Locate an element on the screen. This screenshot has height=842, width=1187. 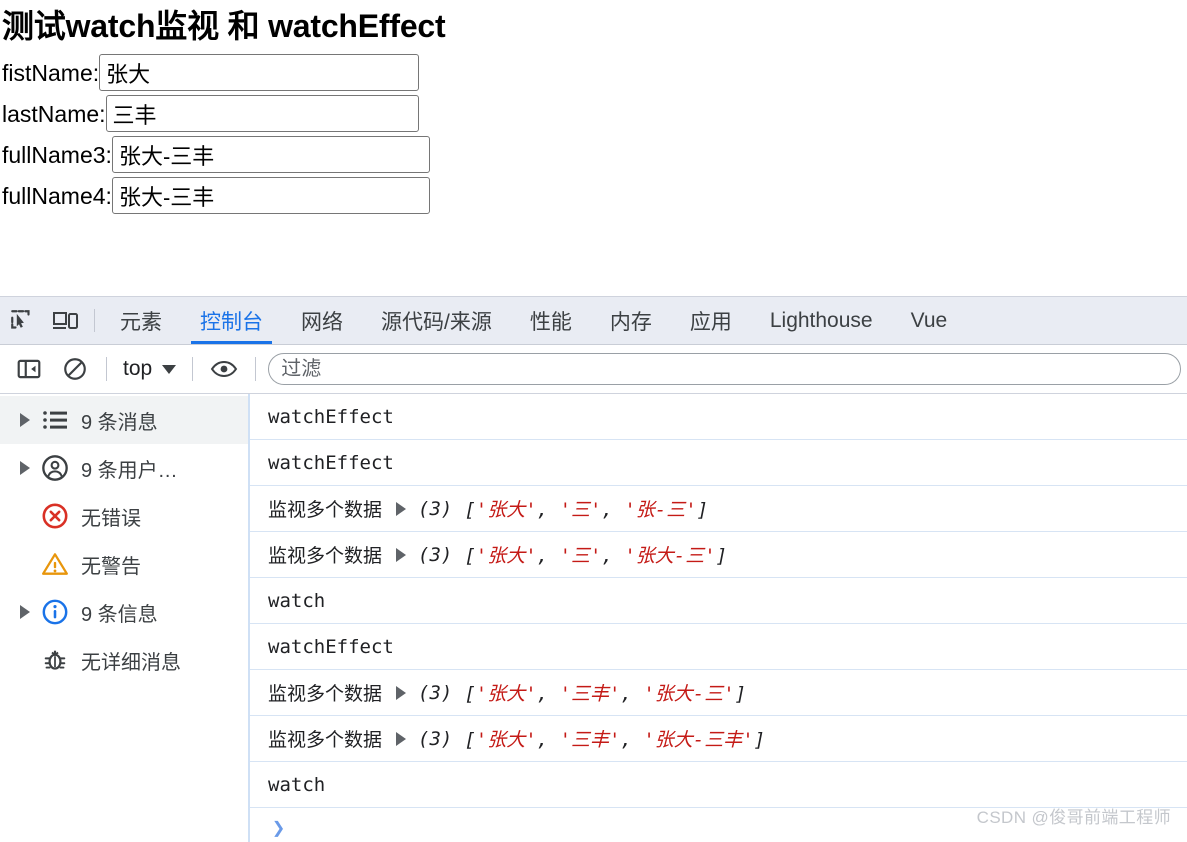
user-icon is located at coordinates (55, 468).